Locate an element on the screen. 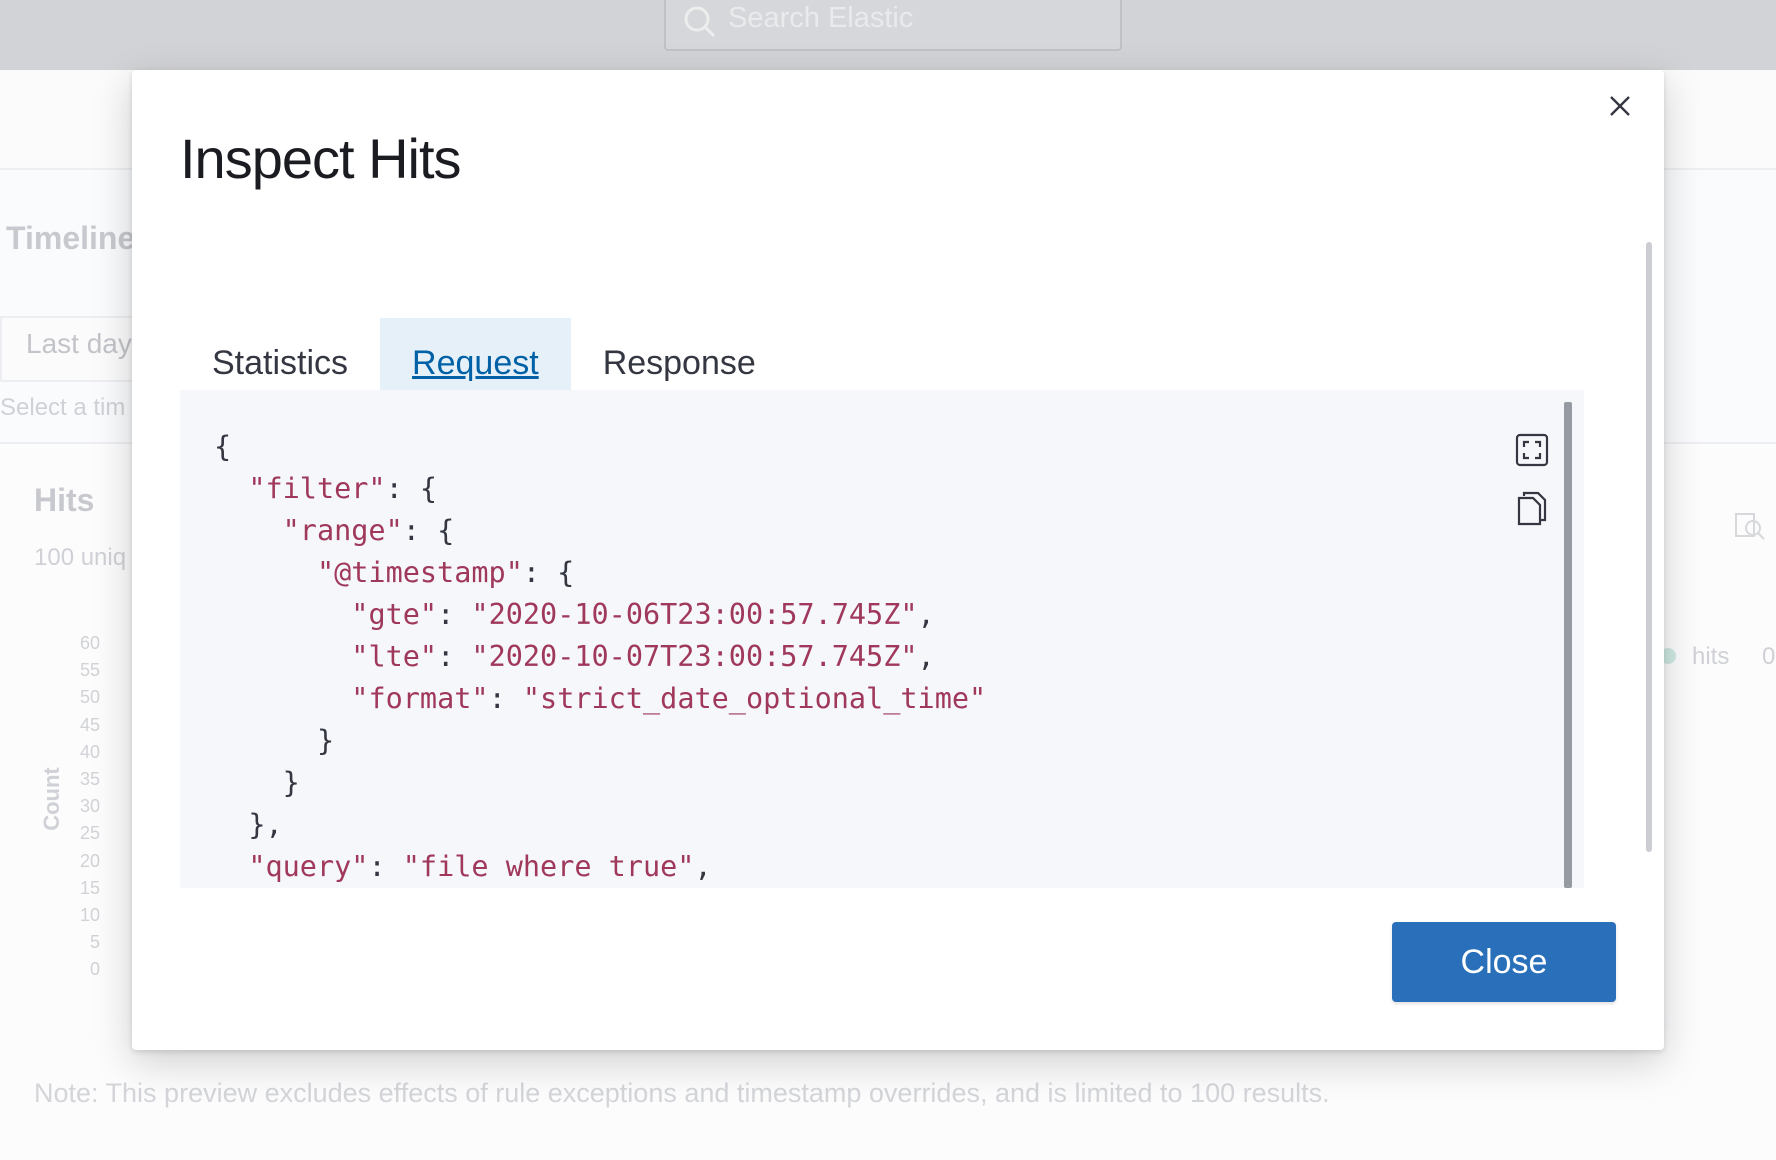 The width and height of the screenshot is (1776, 1160). inspect-tabs: Statistics Request Response is located at coordinates (882, 329).